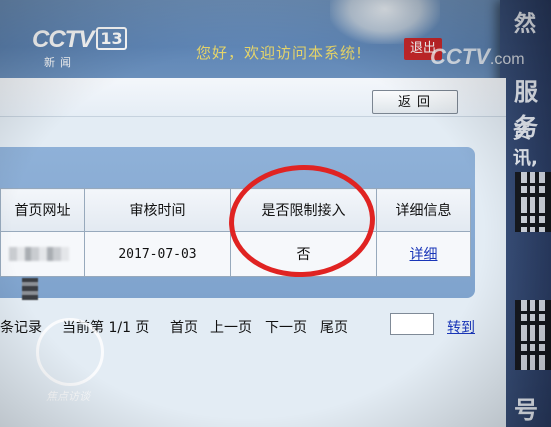  I want to click on program-logo-icon, so click(70, 352).